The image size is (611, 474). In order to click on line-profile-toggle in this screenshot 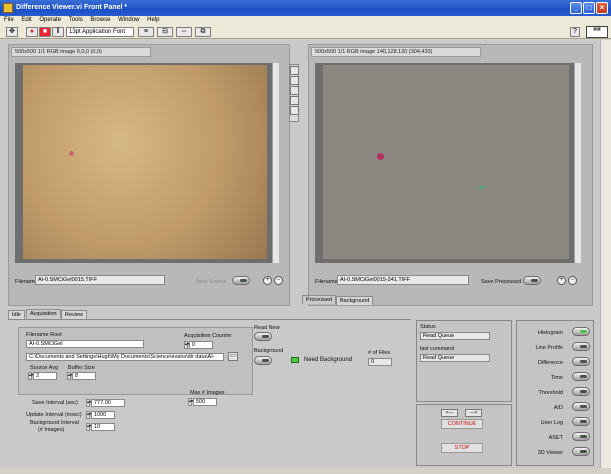, I will do `click(581, 346)`.